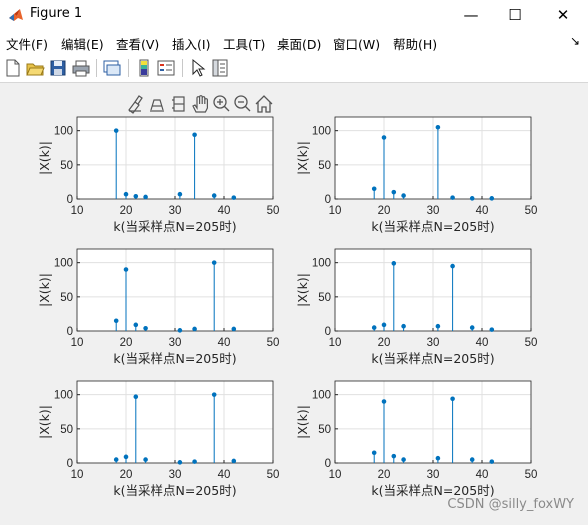 This screenshot has width=588, height=525. I want to click on subplot-6: 10 20 30 40 50 0 50 100 k(当采样点N=205时) |X(k)|, so click(416, 439).